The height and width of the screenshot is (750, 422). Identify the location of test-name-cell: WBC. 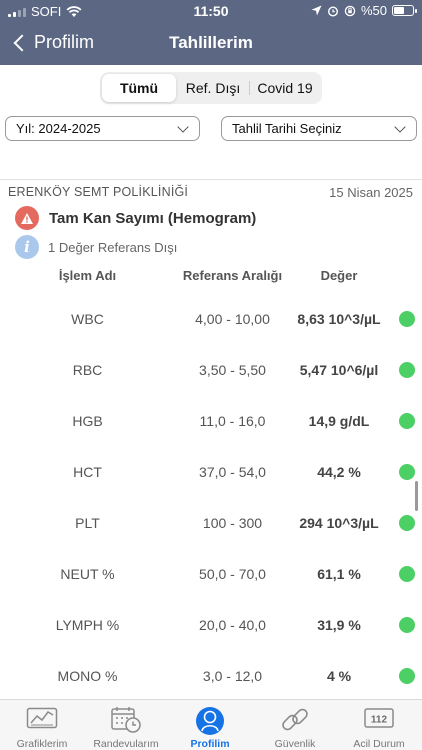
(87, 319).